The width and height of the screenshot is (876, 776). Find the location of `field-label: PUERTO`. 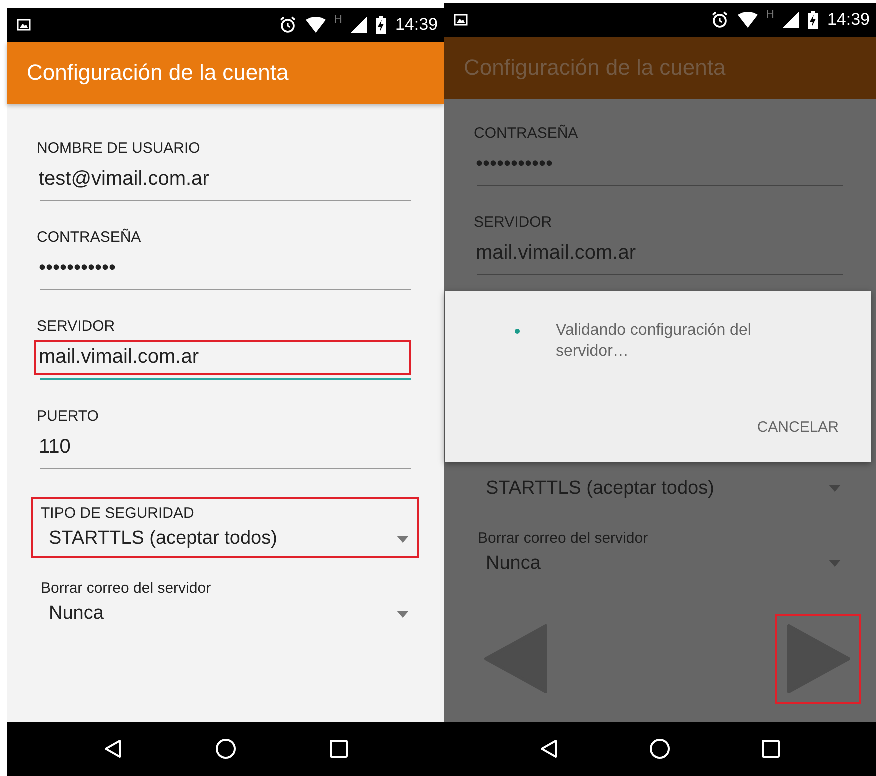

field-label: PUERTO is located at coordinates (68, 416).